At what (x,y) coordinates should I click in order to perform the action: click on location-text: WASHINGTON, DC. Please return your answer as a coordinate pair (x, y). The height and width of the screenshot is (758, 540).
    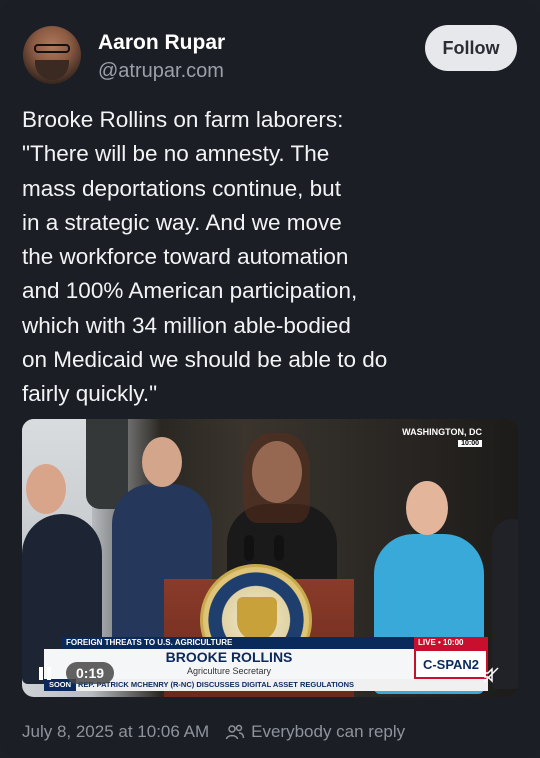
    Looking at the image, I should click on (442, 432).